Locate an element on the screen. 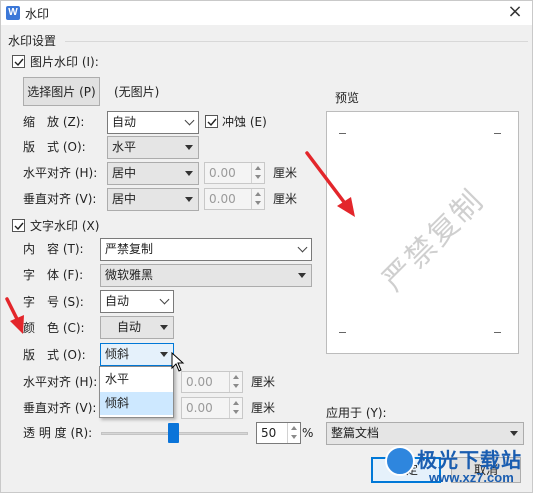 This screenshot has height=493, width=533. picture-h-offset-spinner: 0.00 is located at coordinates (234, 173).